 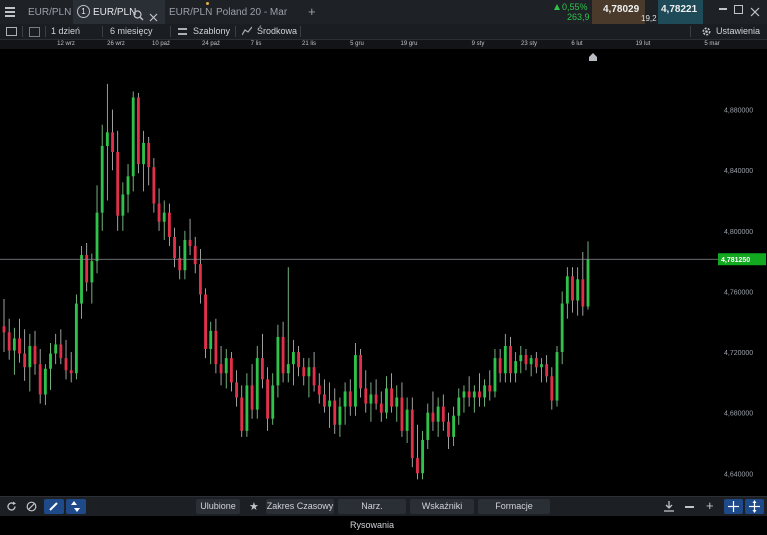 I want to click on indicators-button: Wskaźniki, so click(x=442, y=506).